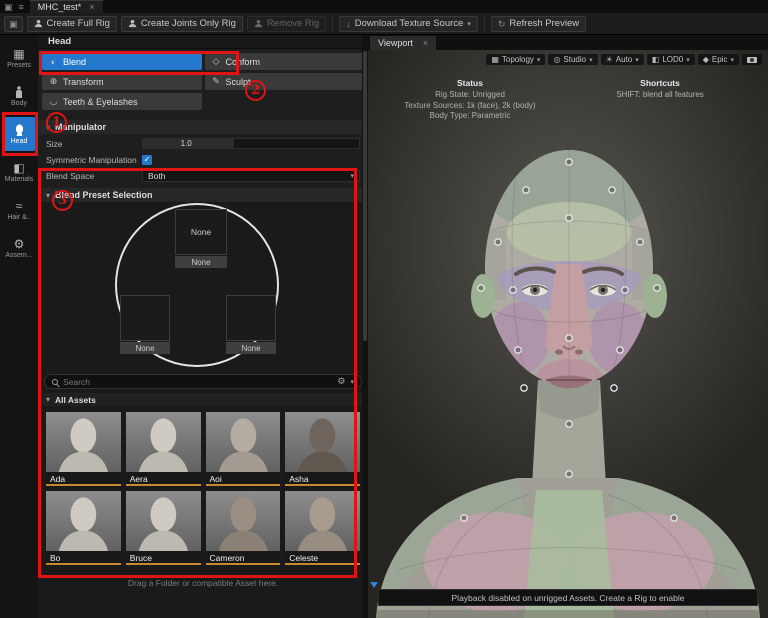 The width and height of the screenshot is (768, 618). I want to click on search-icon, so click(55, 381).